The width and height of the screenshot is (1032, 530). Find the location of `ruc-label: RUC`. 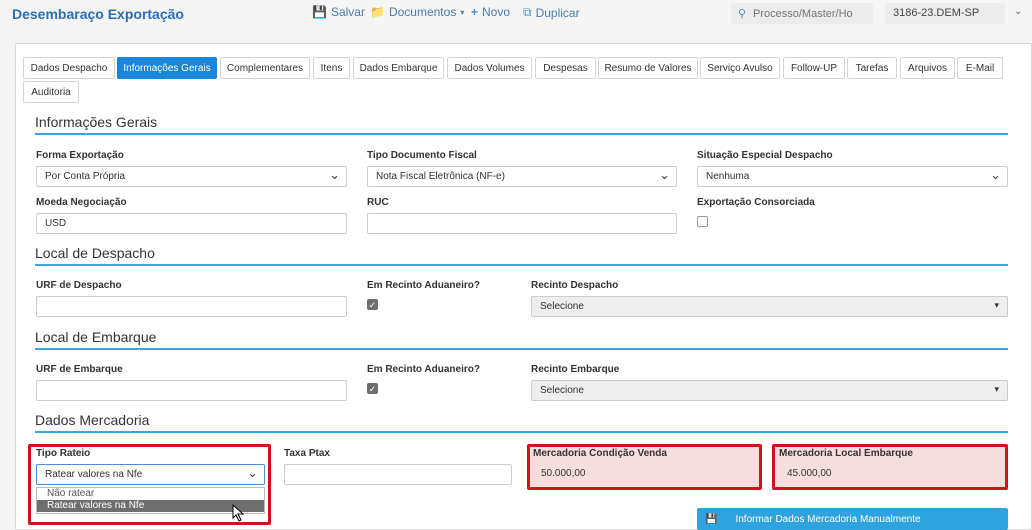

ruc-label: RUC is located at coordinates (378, 202).